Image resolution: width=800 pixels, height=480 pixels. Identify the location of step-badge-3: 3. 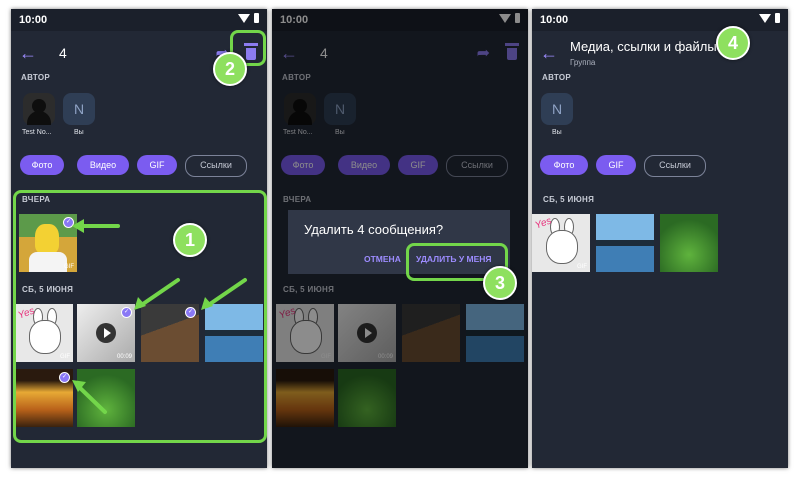
(500, 283).